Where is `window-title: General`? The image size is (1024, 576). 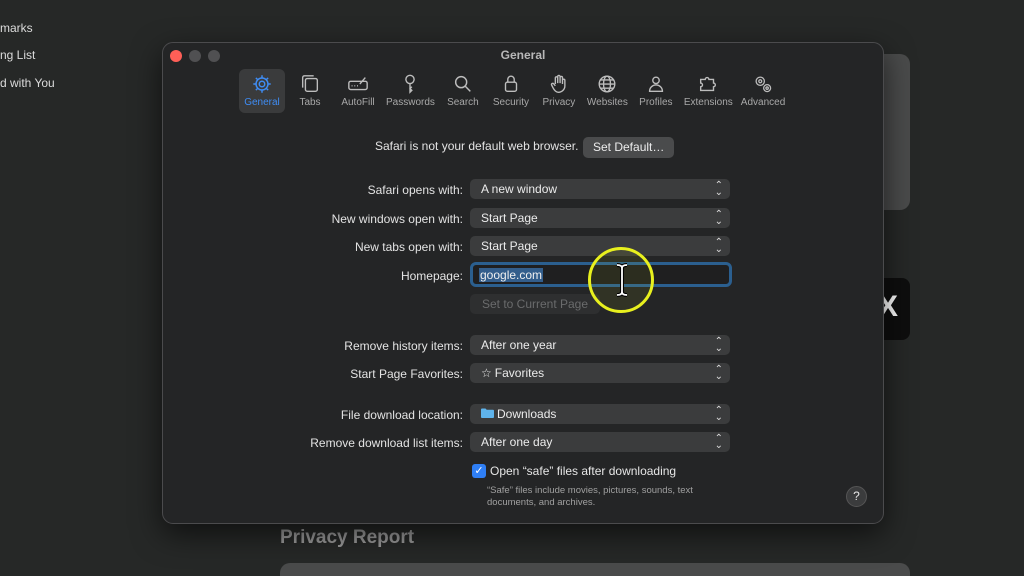 window-title: General is located at coordinates (523, 55).